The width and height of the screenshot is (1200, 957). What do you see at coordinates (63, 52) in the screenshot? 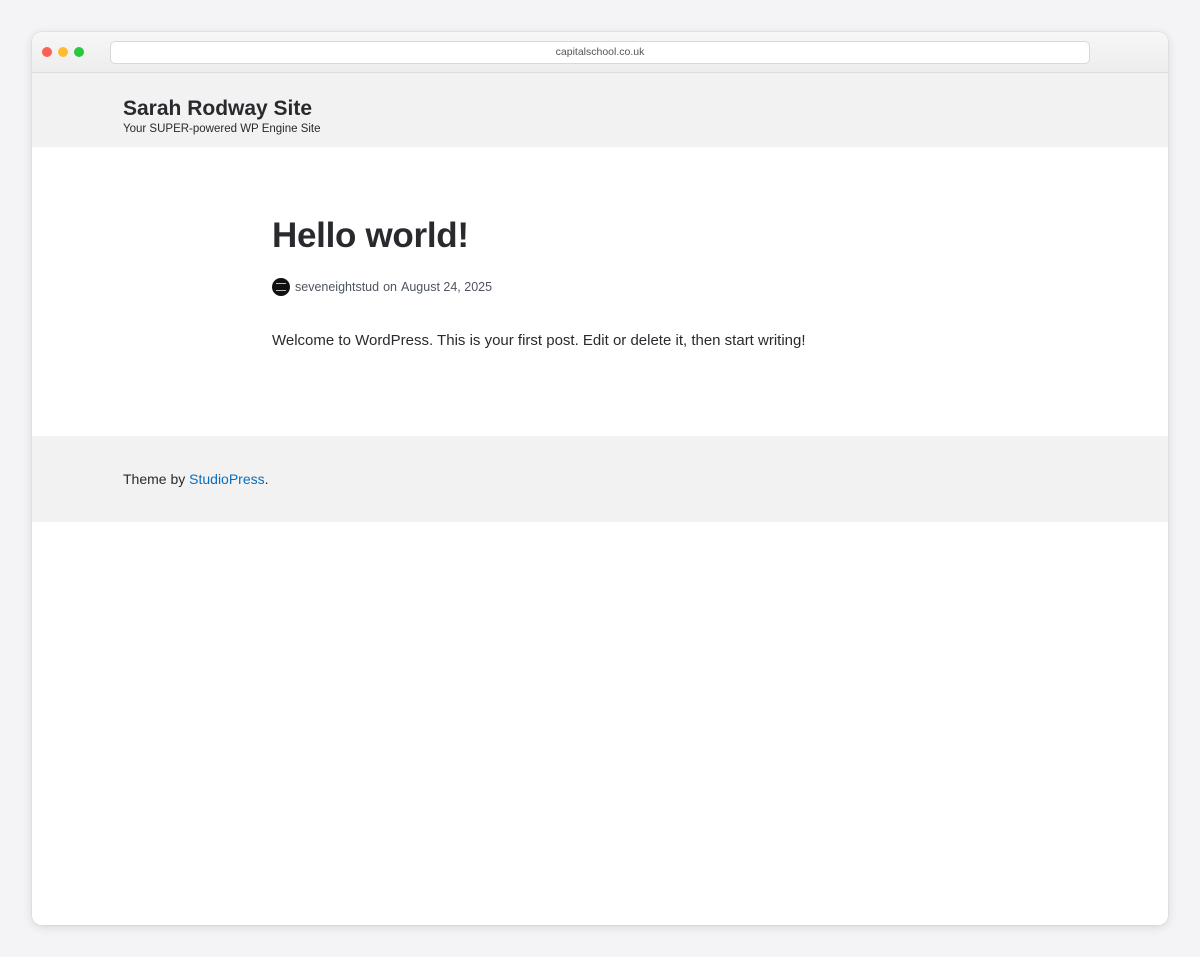
I see `minimize-window-button` at bounding box center [63, 52].